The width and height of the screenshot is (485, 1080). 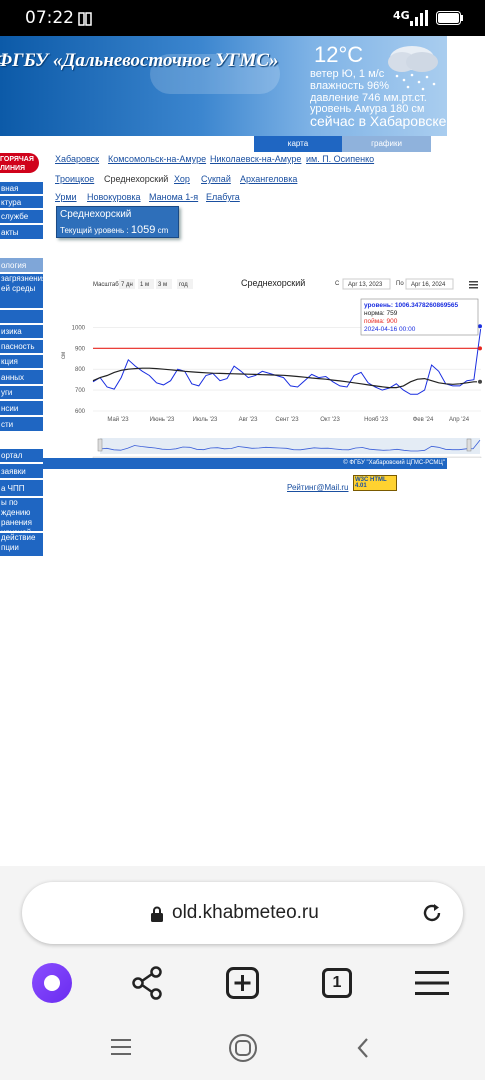 I want to click on site-footer: © ФГБУ "Хабаровский ЦГМС-РСМЦ", so click(x=245, y=463).